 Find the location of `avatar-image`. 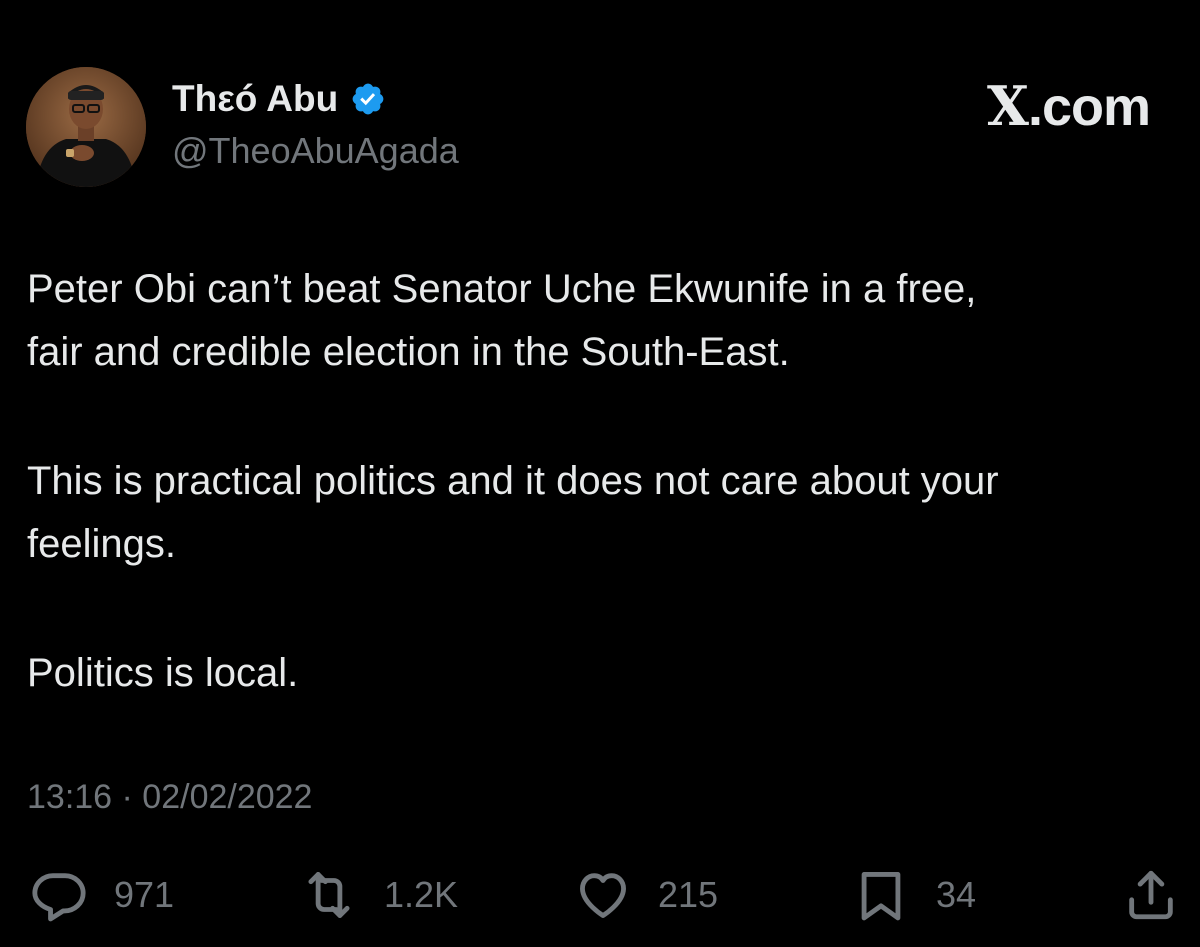

avatar-image is located at coordinates (86, 127).